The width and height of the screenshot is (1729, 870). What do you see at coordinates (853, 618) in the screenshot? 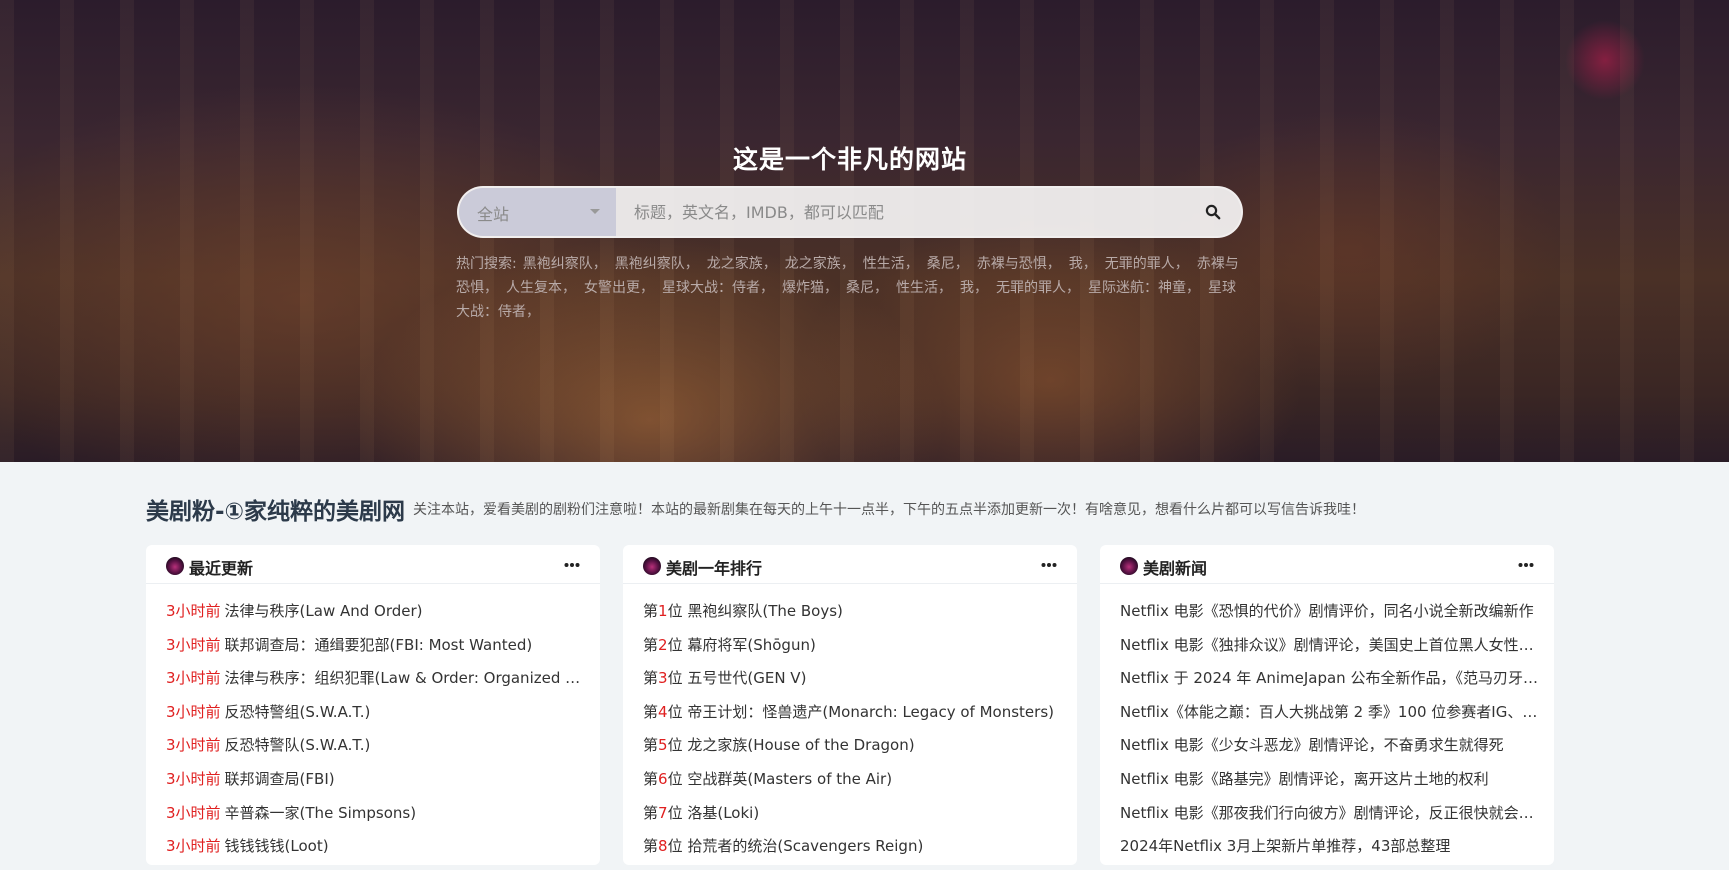
I see `list-item: 第1位 黑袍纠察队(The Boys)` at bounding box center [853, 618].